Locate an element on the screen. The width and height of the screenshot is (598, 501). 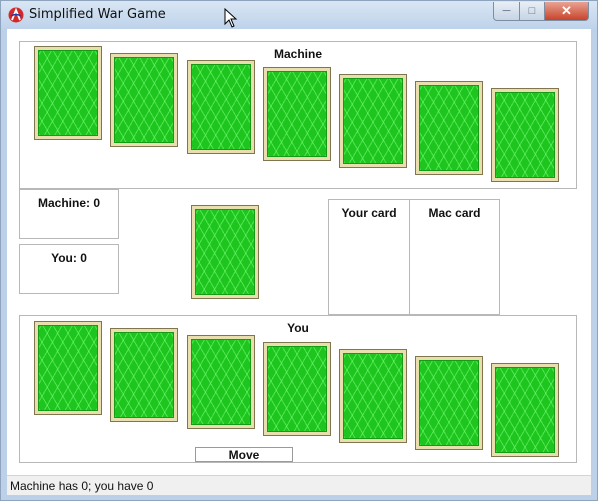
deck-card is located at coordinates (225, 252).